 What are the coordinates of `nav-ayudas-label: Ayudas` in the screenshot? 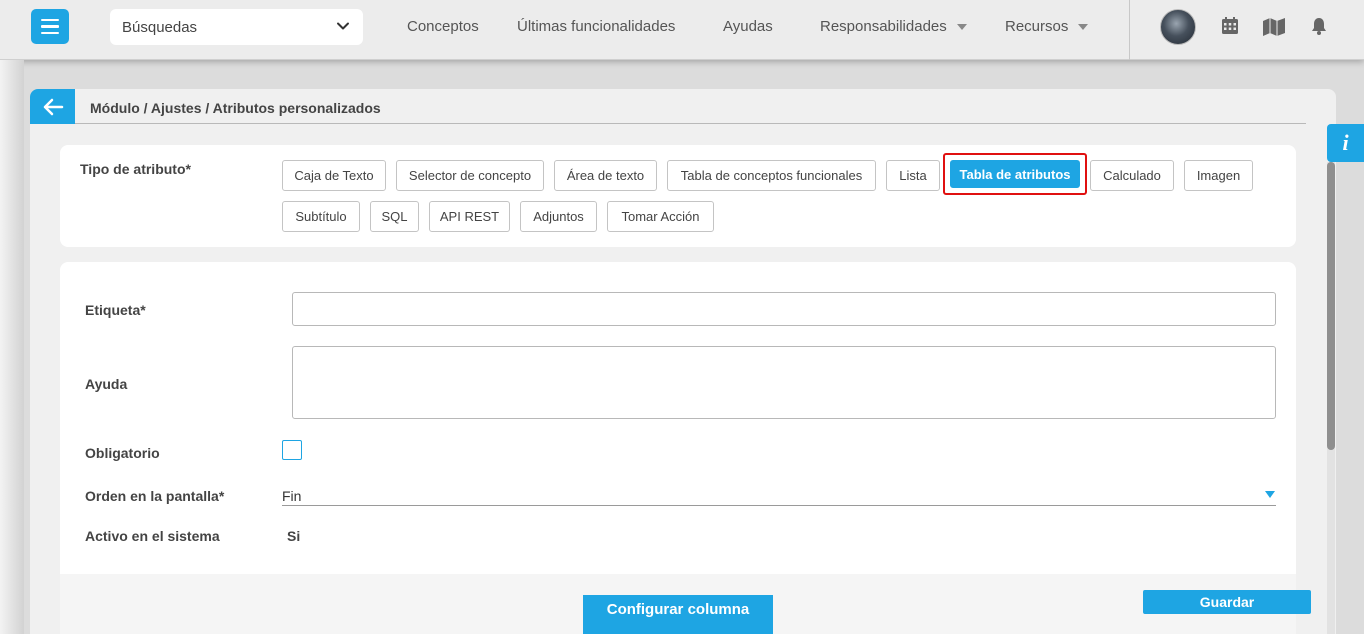 It's located at (748, 26).